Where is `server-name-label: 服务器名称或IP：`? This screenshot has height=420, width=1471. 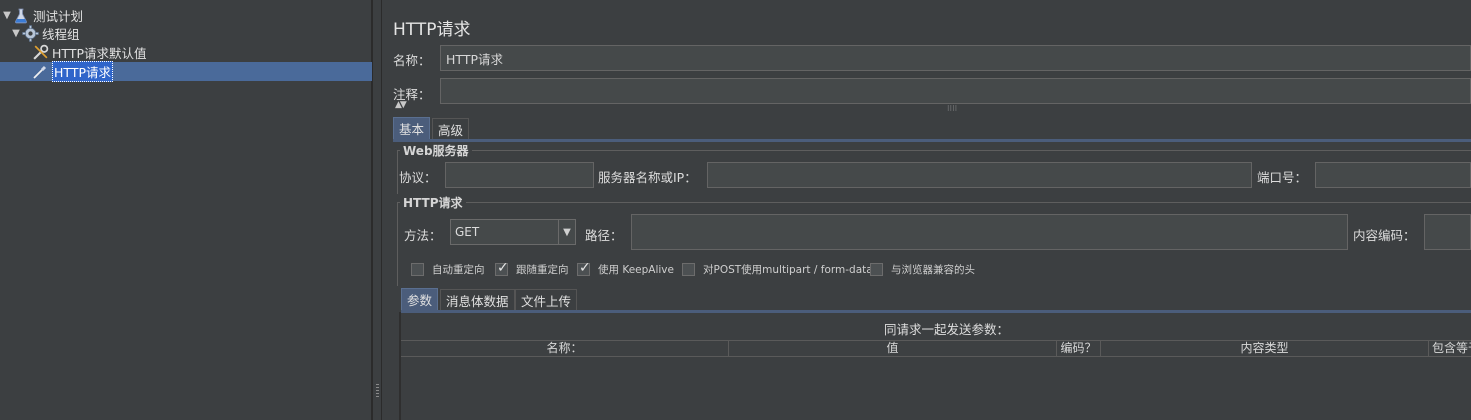 server-name-label: 服务器名称或IP： is located at coordinates (647, 177).